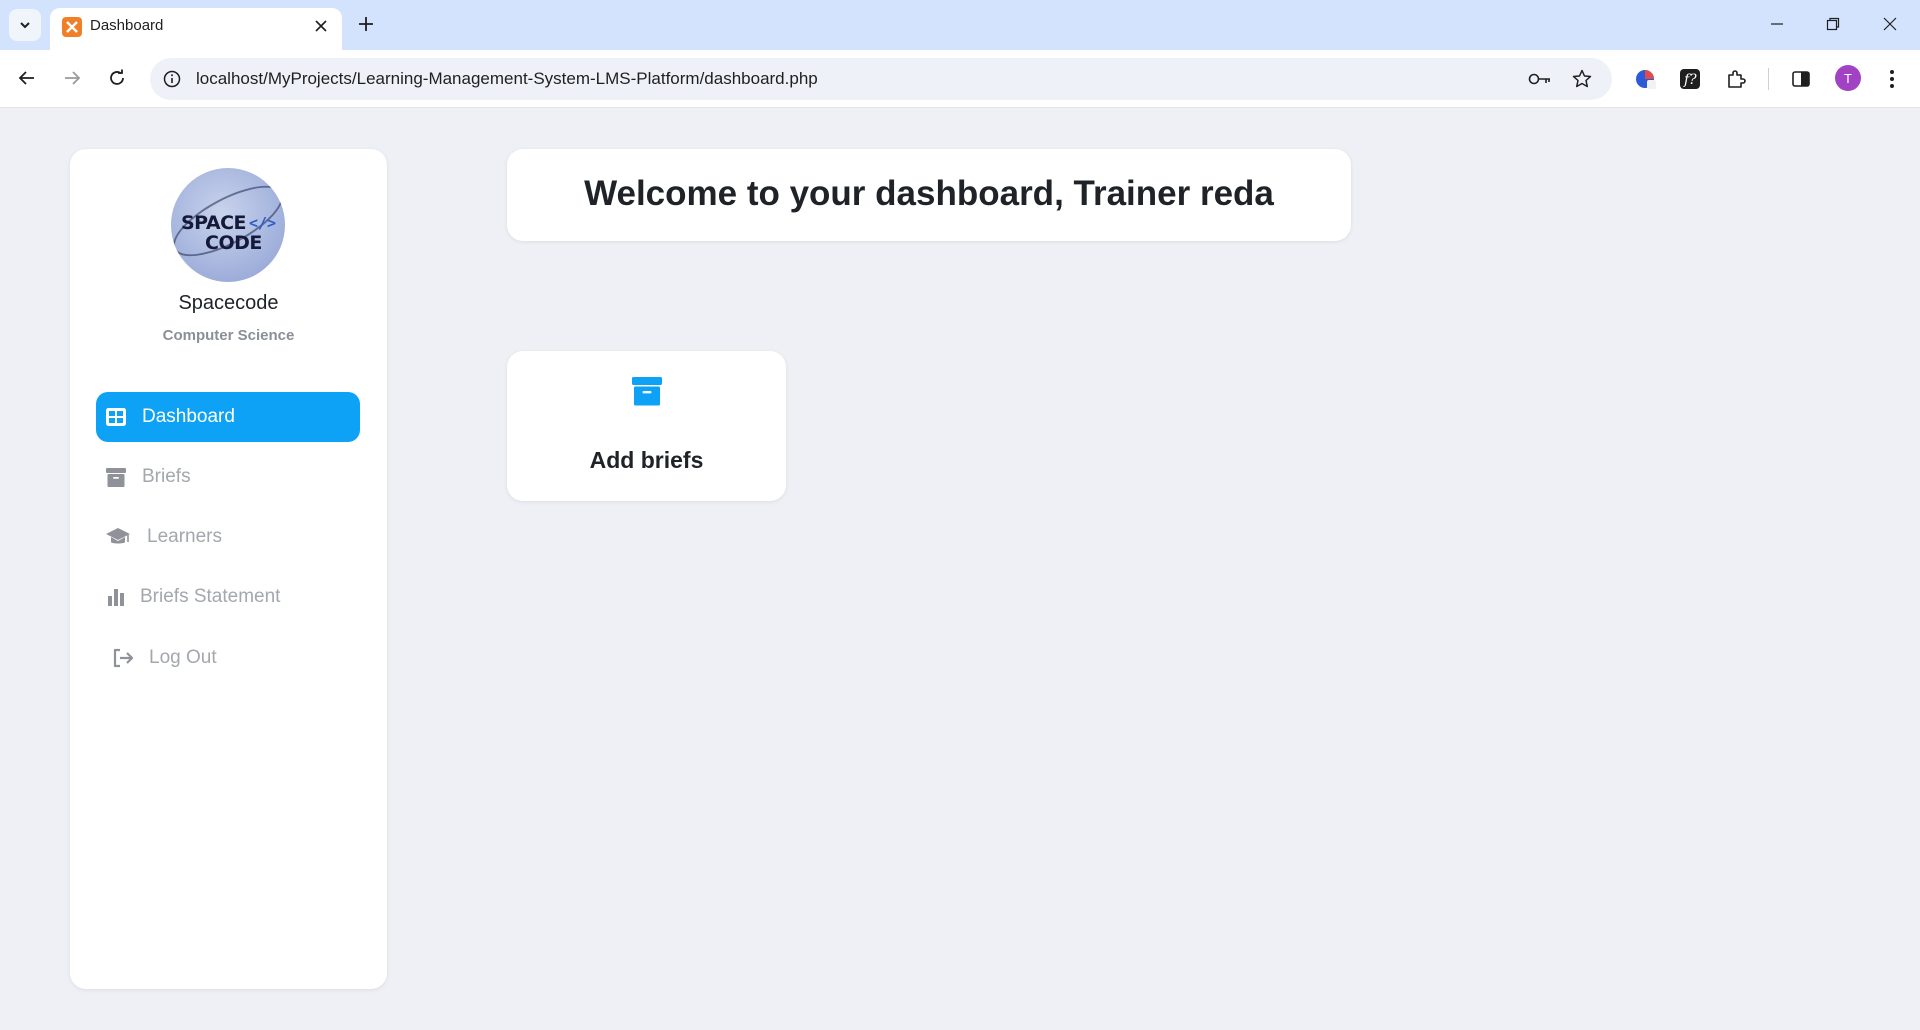  Describe the element at coordinates (1801, 79) in the screenshot. I see `side-panel-icon` at that location.